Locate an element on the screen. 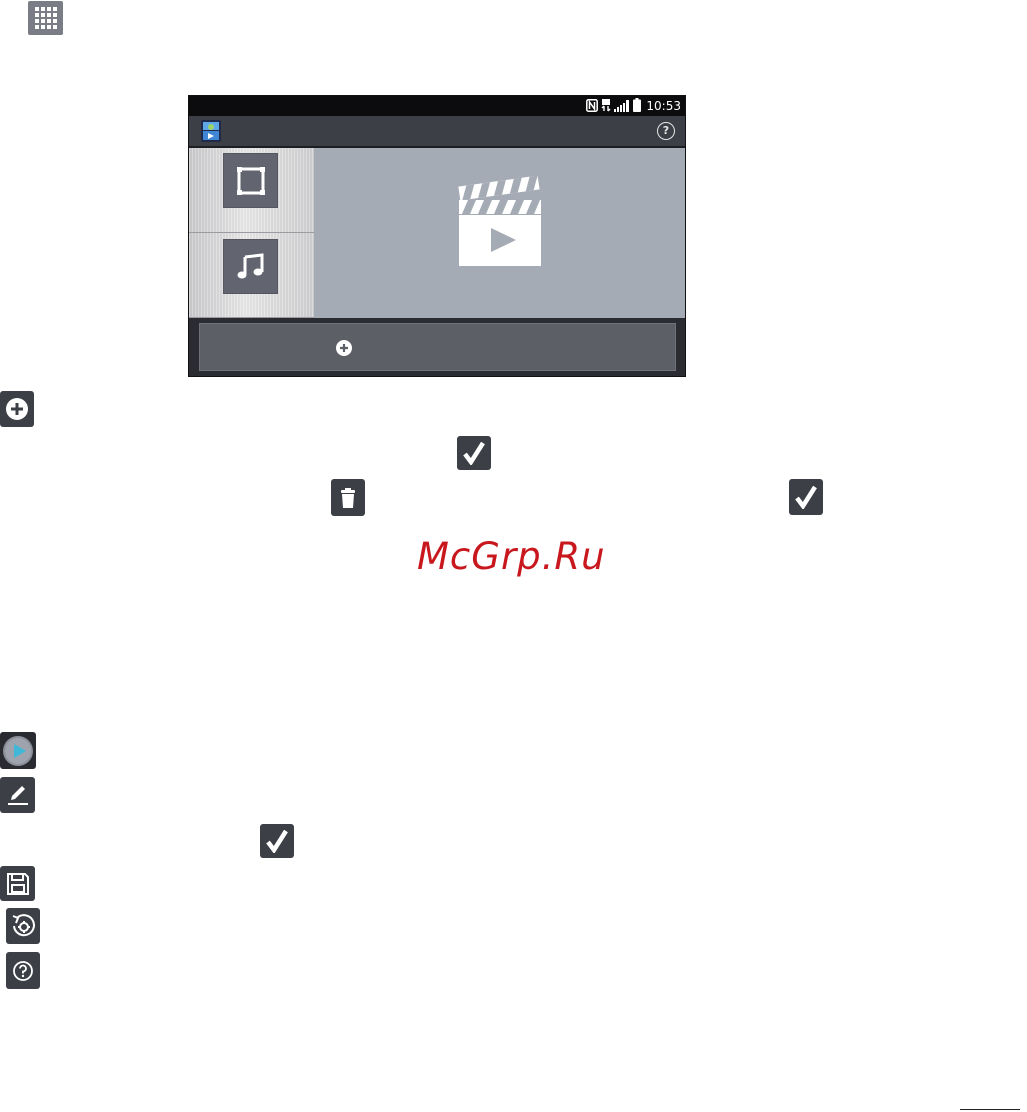 The width and height of the screenshot is (1027, 1112). media-side-panel is located at coordinates (251, 233).